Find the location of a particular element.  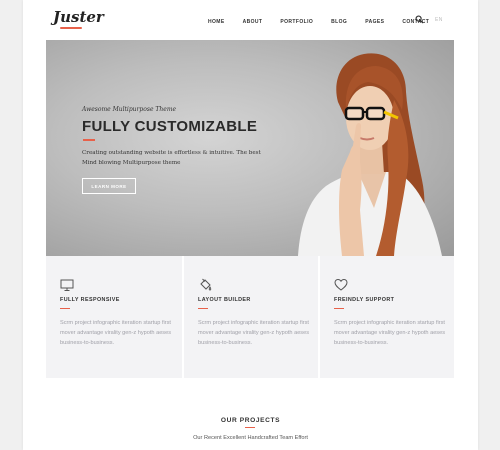

nav-item-pages: PAGES is located at coordinates (374, 22).